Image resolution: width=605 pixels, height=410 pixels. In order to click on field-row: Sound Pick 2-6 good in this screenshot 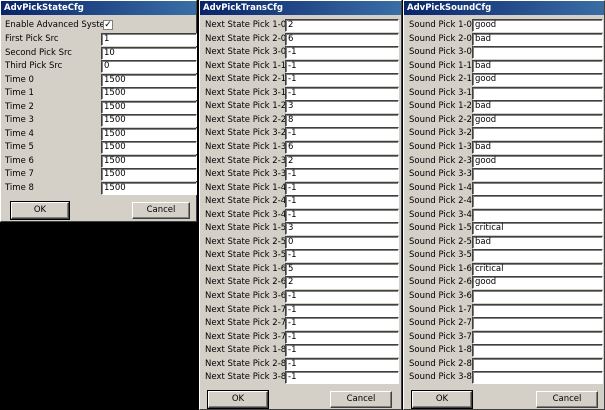, I will do `click(506, 283)`.